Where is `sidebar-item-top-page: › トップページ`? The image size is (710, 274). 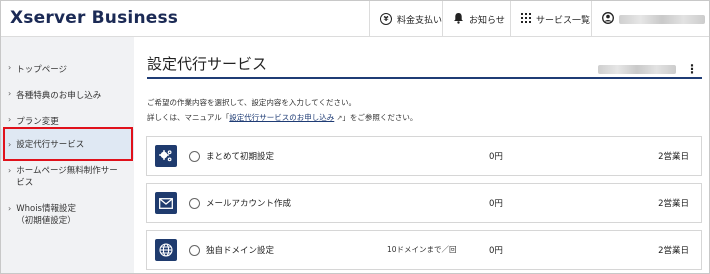 sidebar-item-top-page: › トップページ is located at coordinates (67, 69).